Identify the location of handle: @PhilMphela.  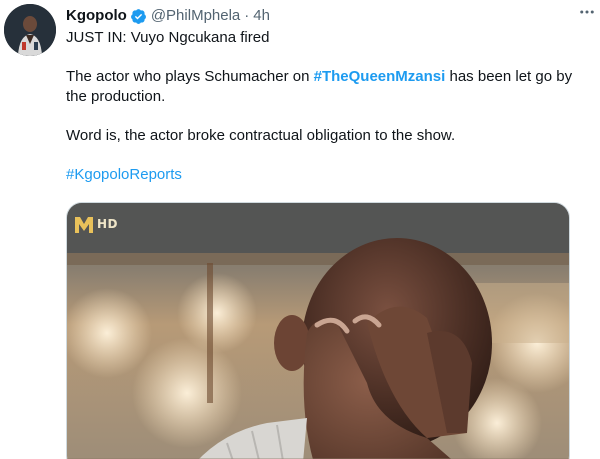
(195, 16).